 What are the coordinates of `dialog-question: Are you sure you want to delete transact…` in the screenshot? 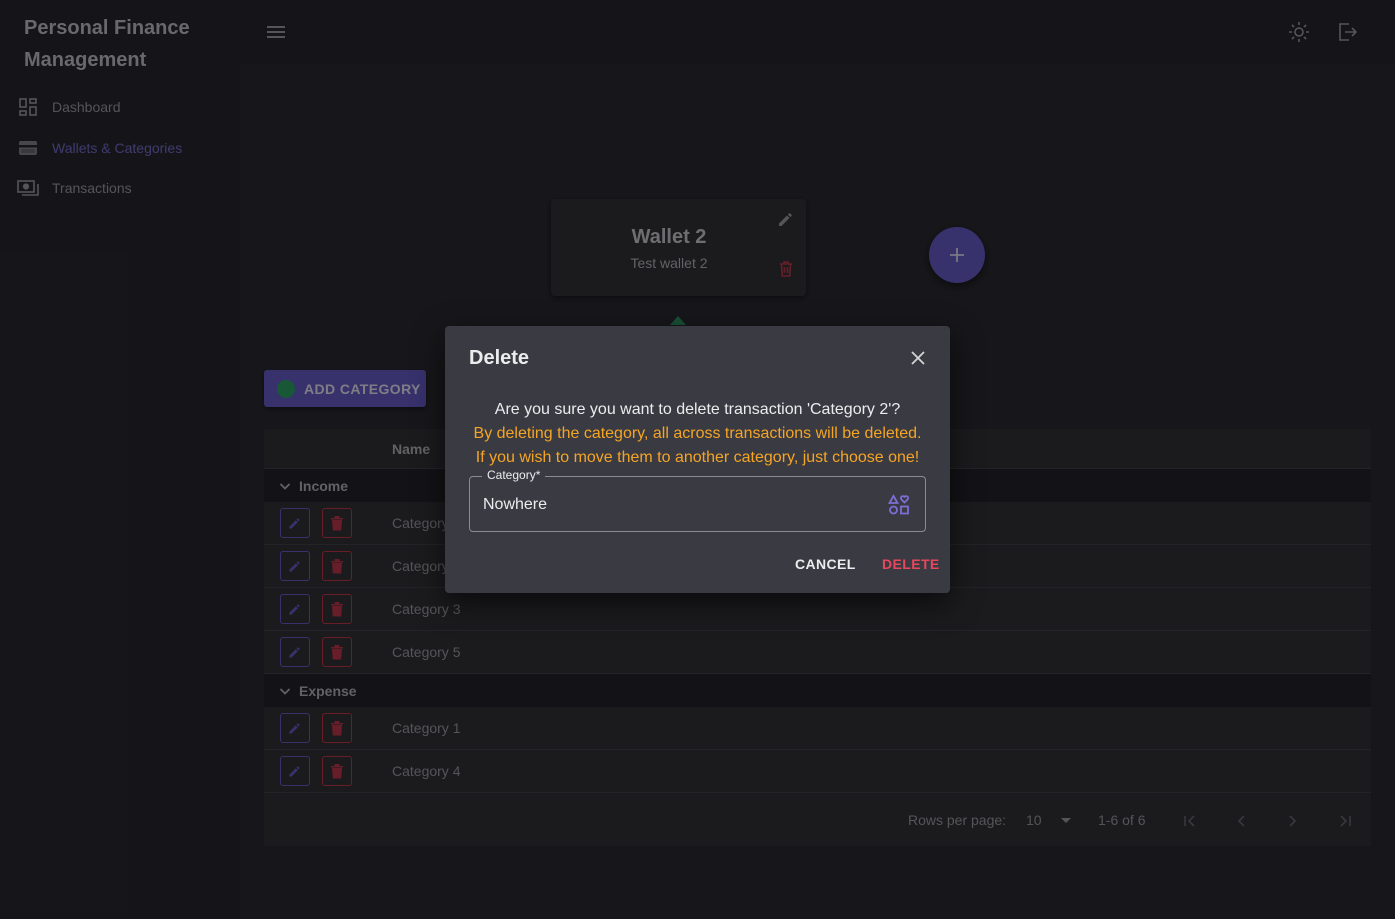 It's located at (697, 409).